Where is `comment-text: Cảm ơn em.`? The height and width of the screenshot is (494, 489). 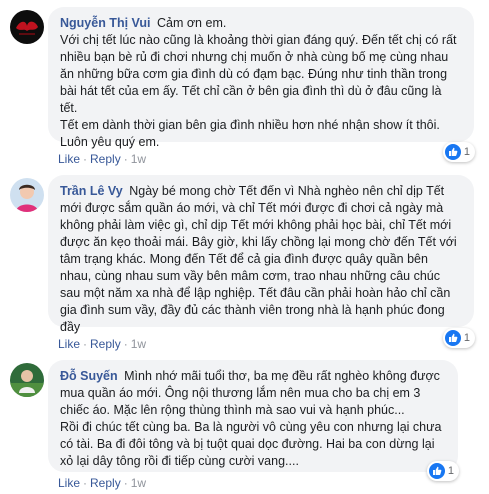
comment-text: Cảm ơn em. is located at coordinates (192, 23).